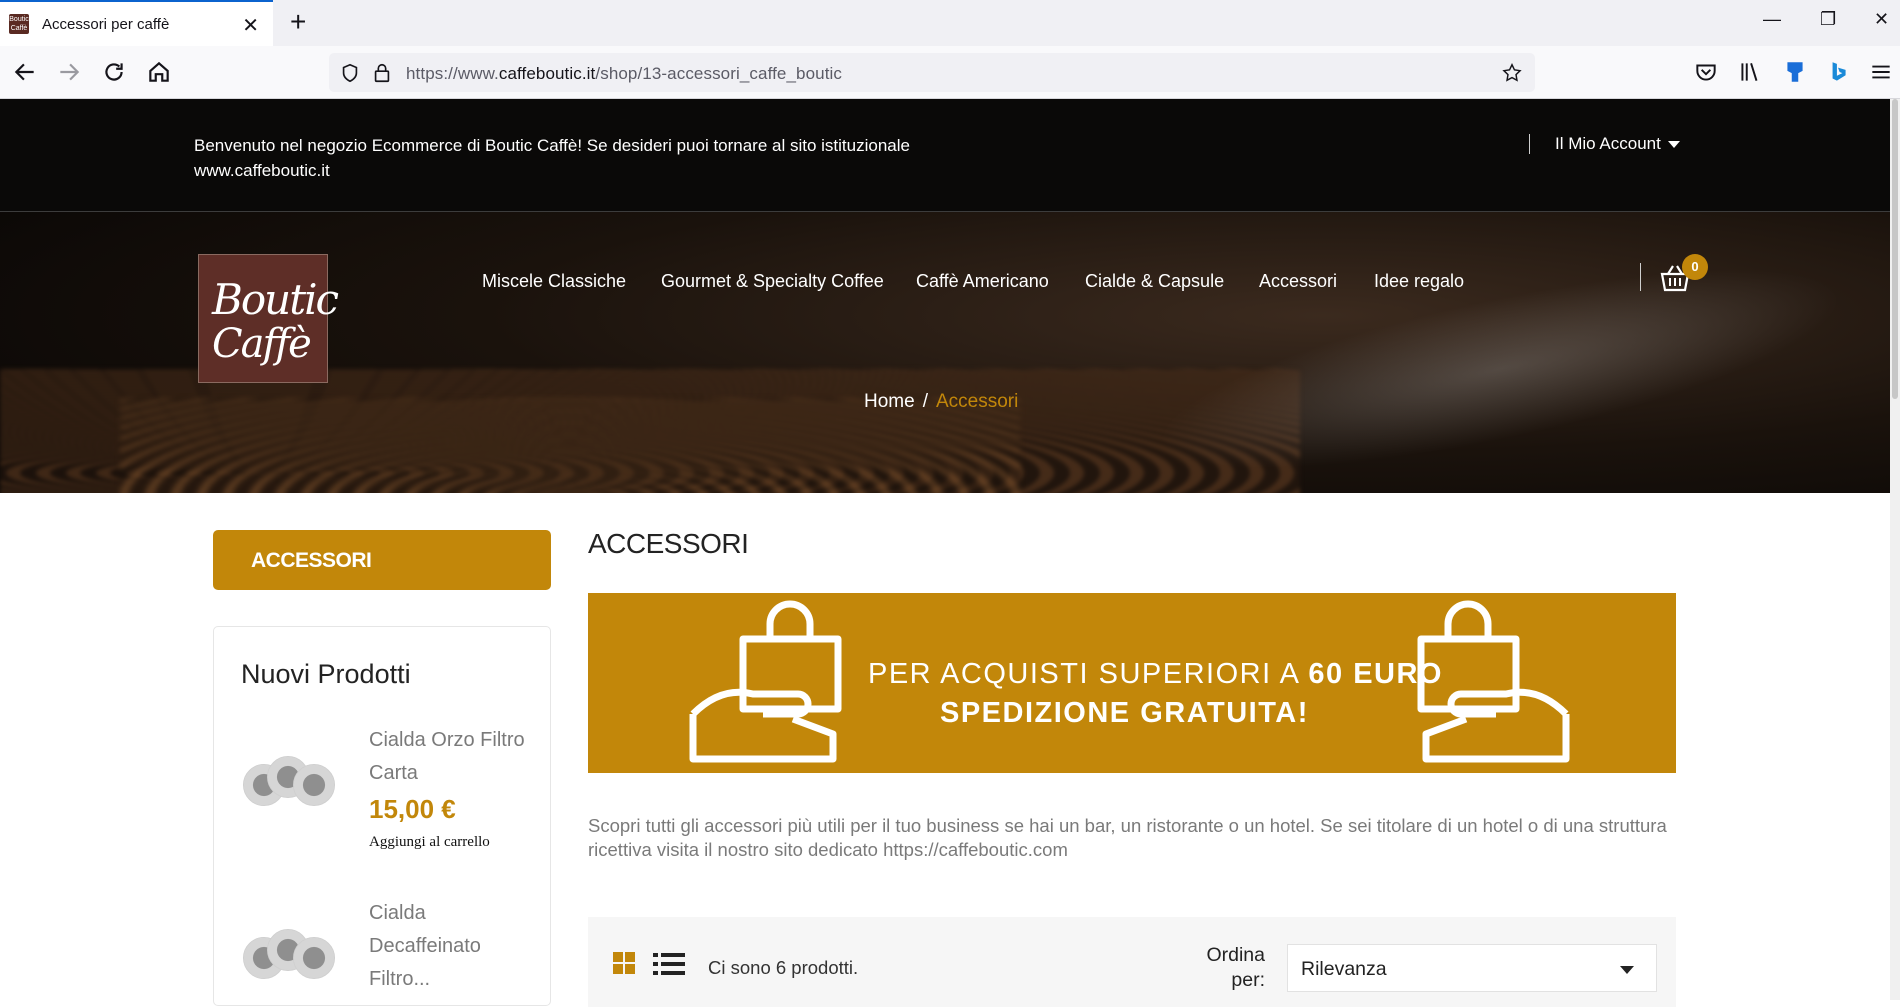 This screenshot has height=1007, width=1900. What do you see at coordinates (1608, 143) in the screenshot?
I see `account-label: Il Mio Account` at bounding box center [1608, 143].